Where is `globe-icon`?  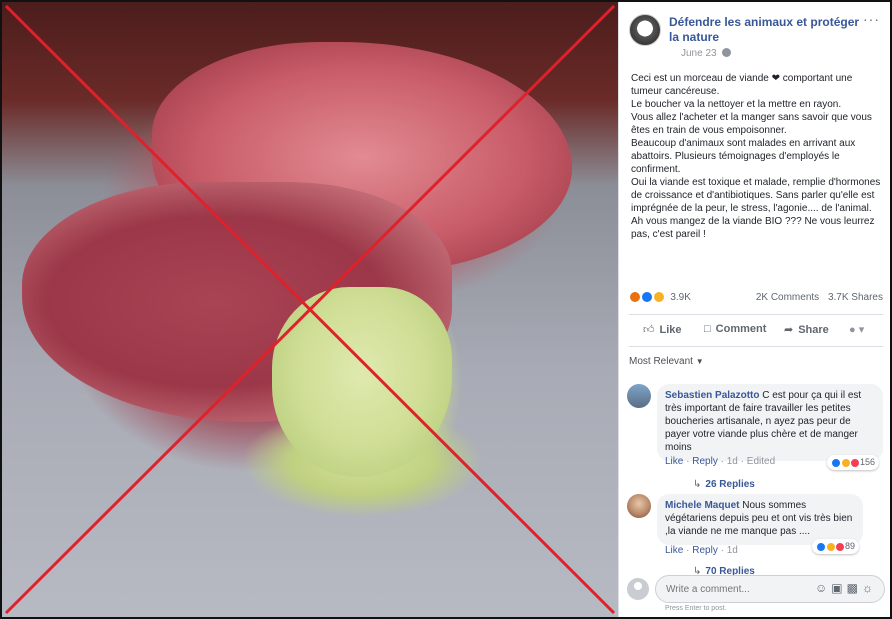
globe-icon is located at coordinates (727, 52).